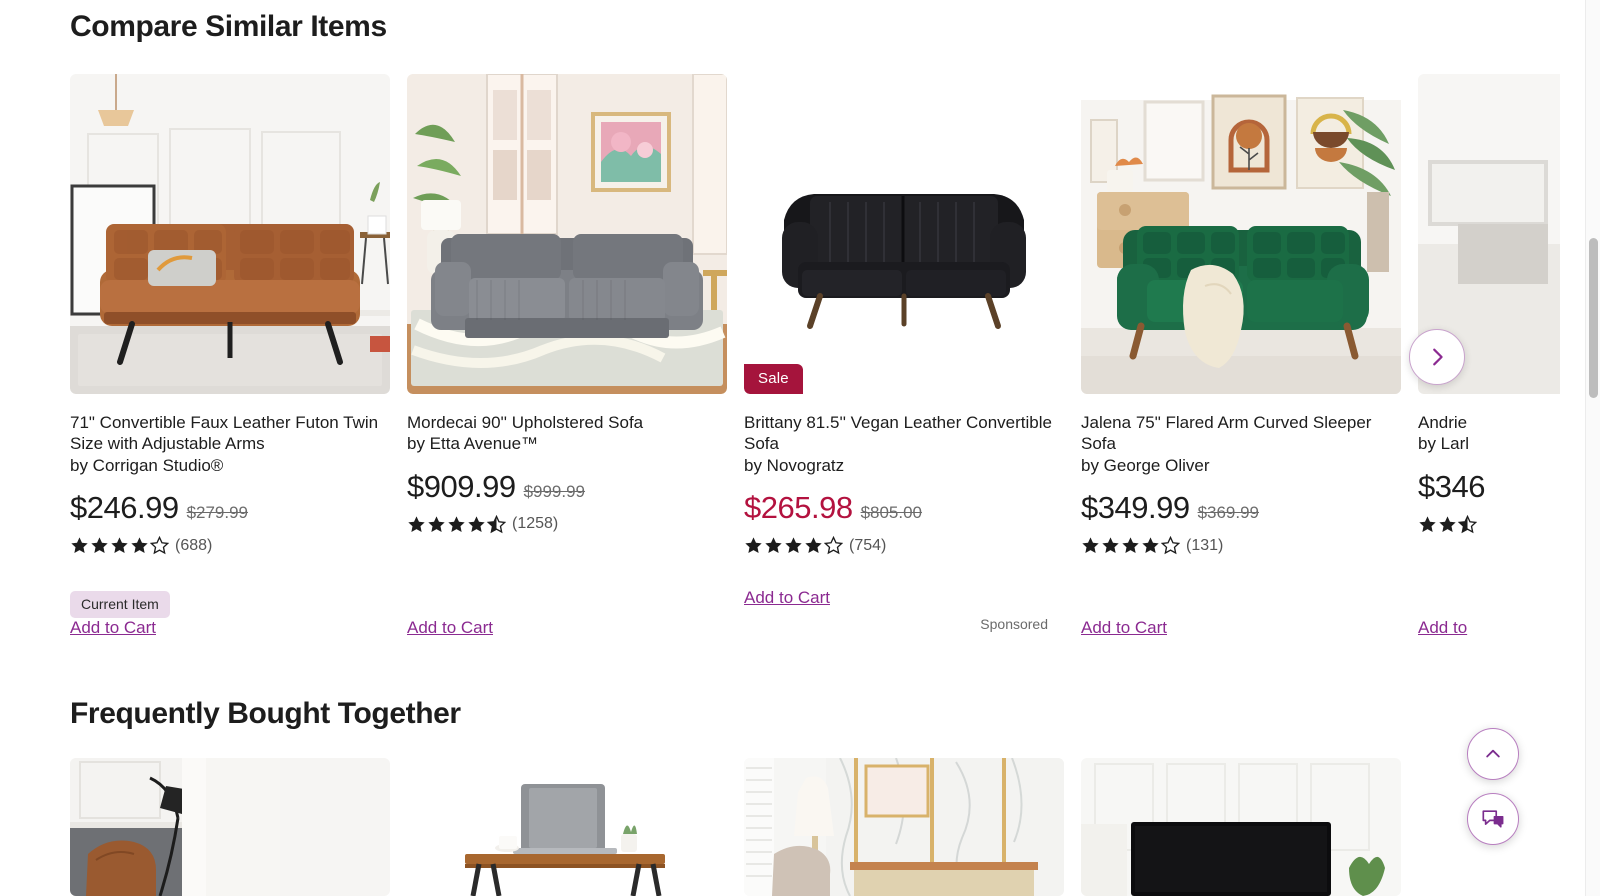 Image resolution: width=1600 pixels, height=896 pixels. Describe the element at coordinates (1593, 318) in the screenshot. I see `page-scrollbar-thumb` at that location.